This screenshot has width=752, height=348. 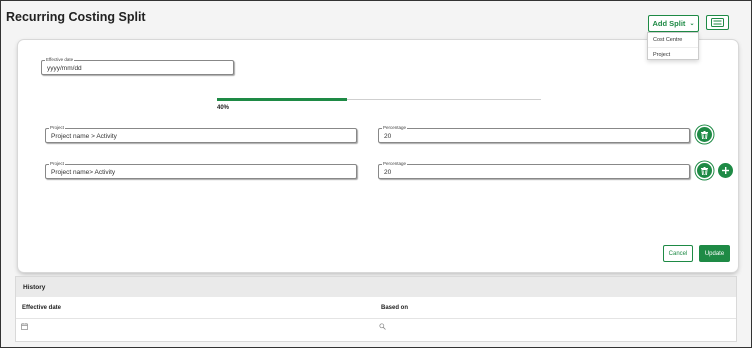 What do you see at coordinates (84, 136) in the screenshot?
I see `project-value: Project name > Activity` at bounding box center [84, 136].